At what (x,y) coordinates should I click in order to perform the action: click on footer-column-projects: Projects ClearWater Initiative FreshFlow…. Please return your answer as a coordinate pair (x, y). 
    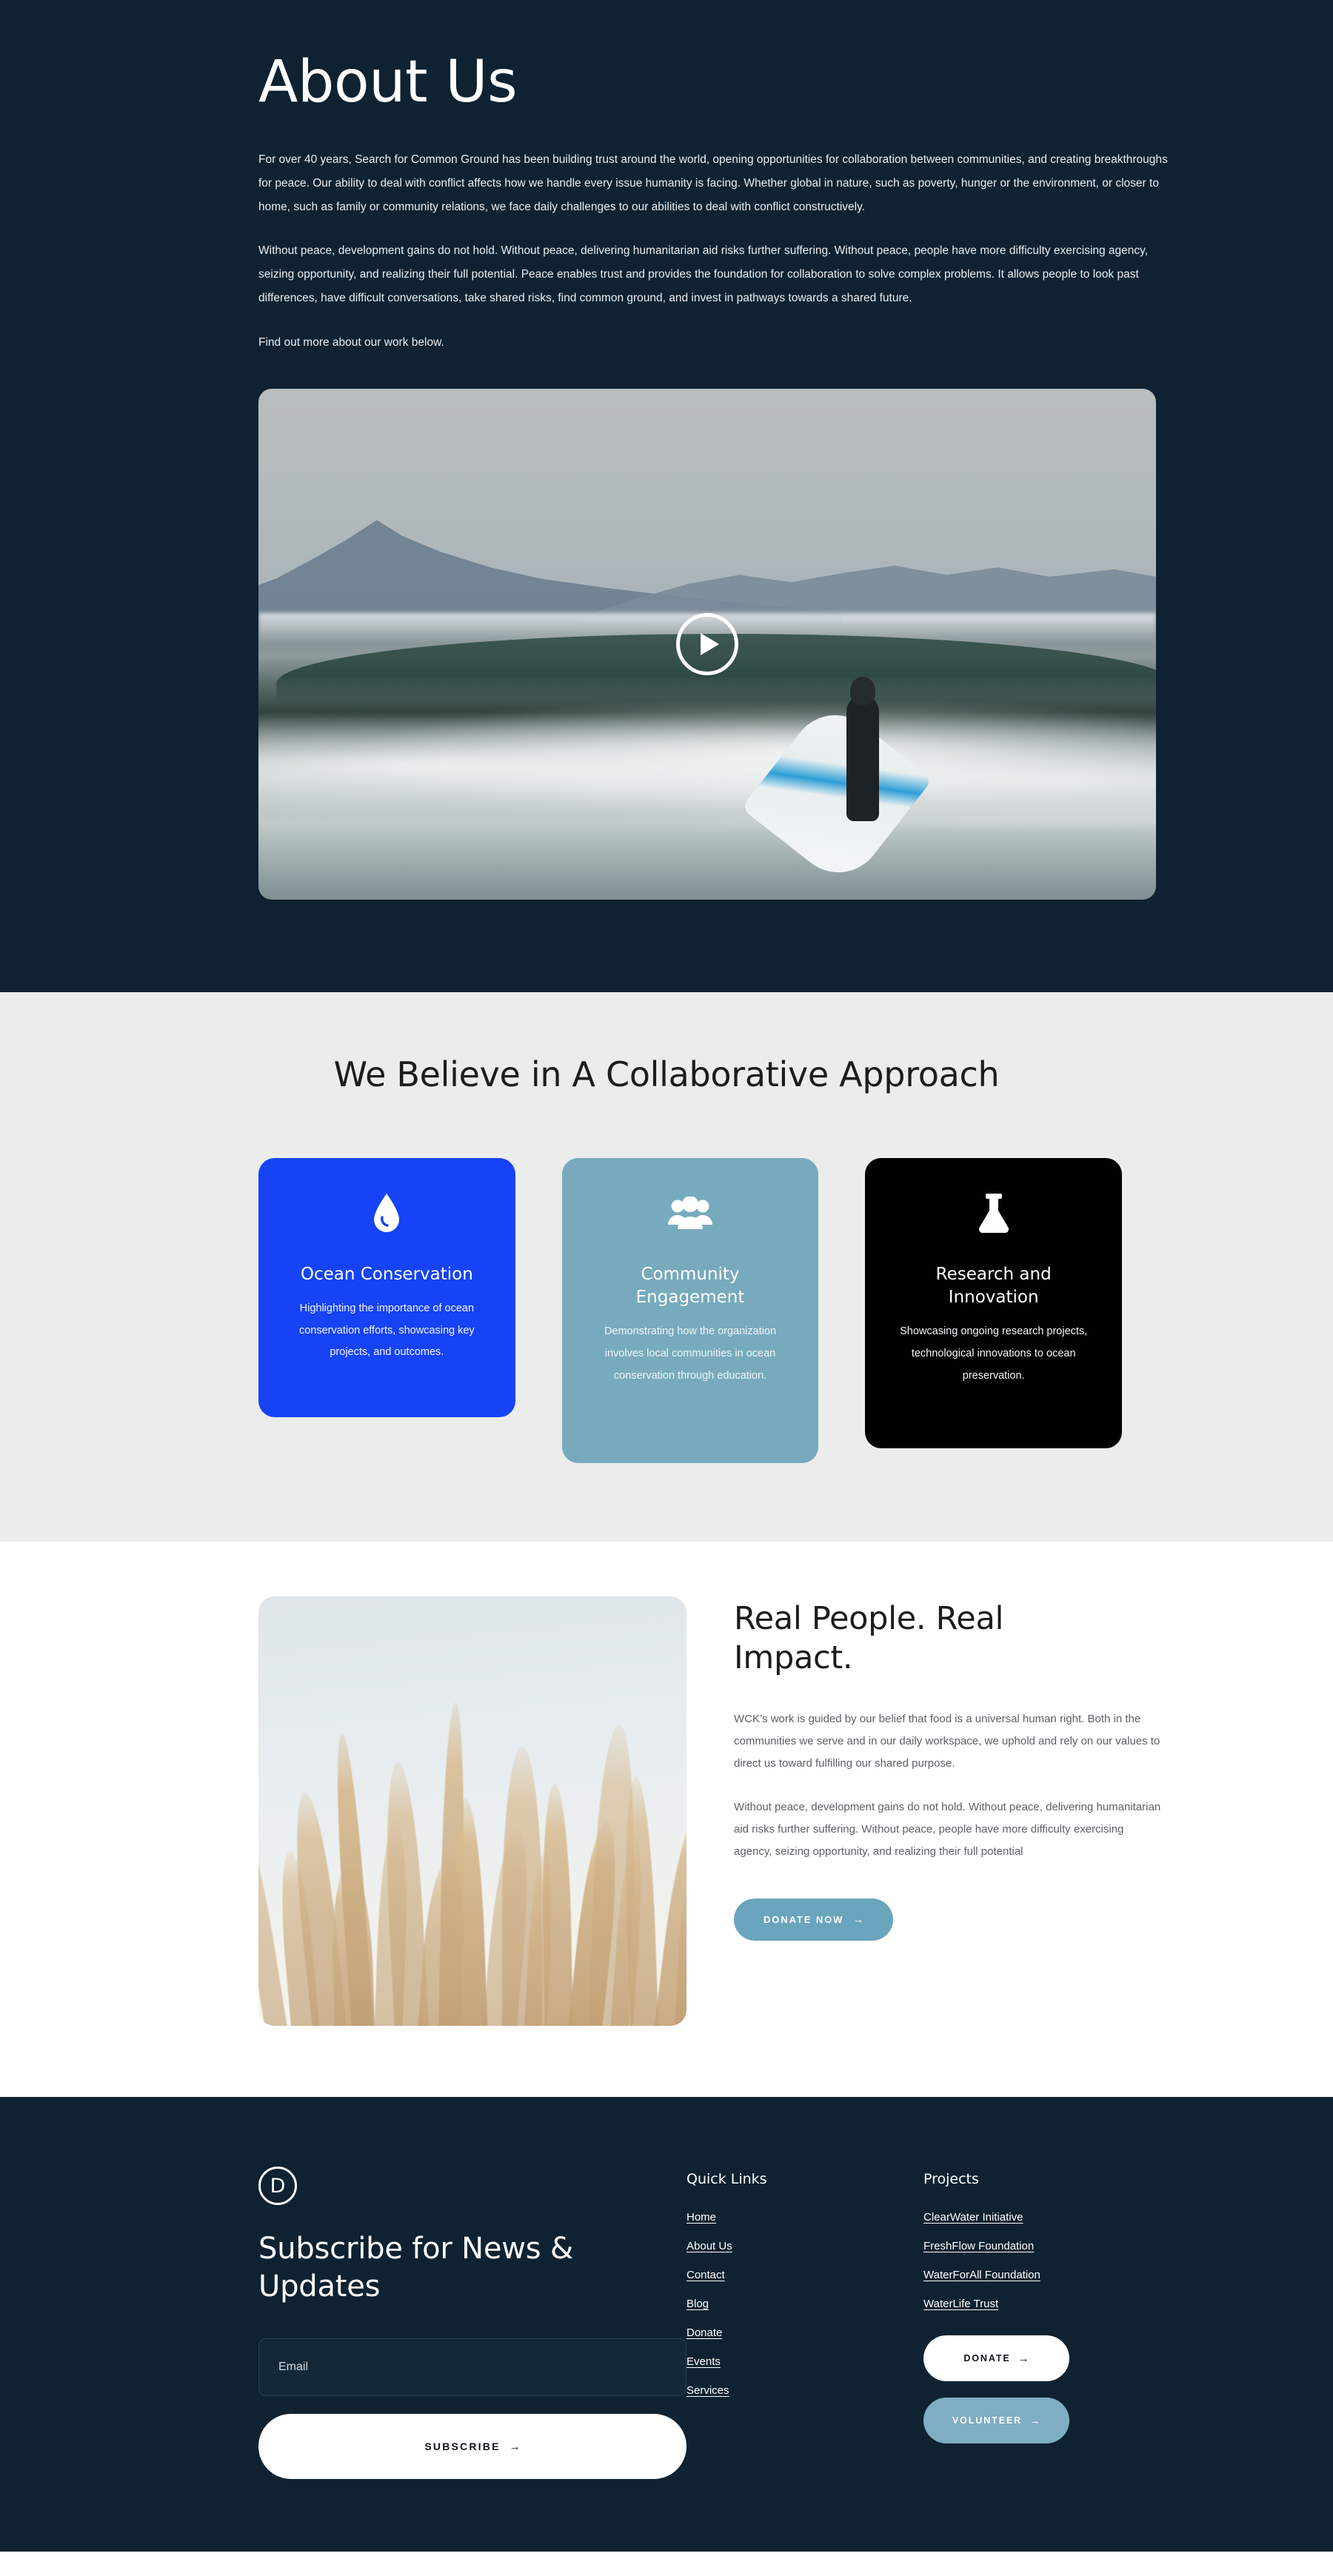
    Looking at the image, I should click on (1045, 2323).